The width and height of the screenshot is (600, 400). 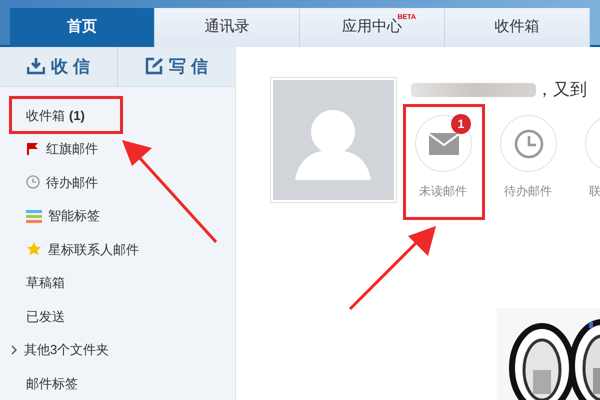 What do you see at coordinates (122, 215) in the screenshot?
I see `folder-item: 智能标签` at bounding box center [122, 215].